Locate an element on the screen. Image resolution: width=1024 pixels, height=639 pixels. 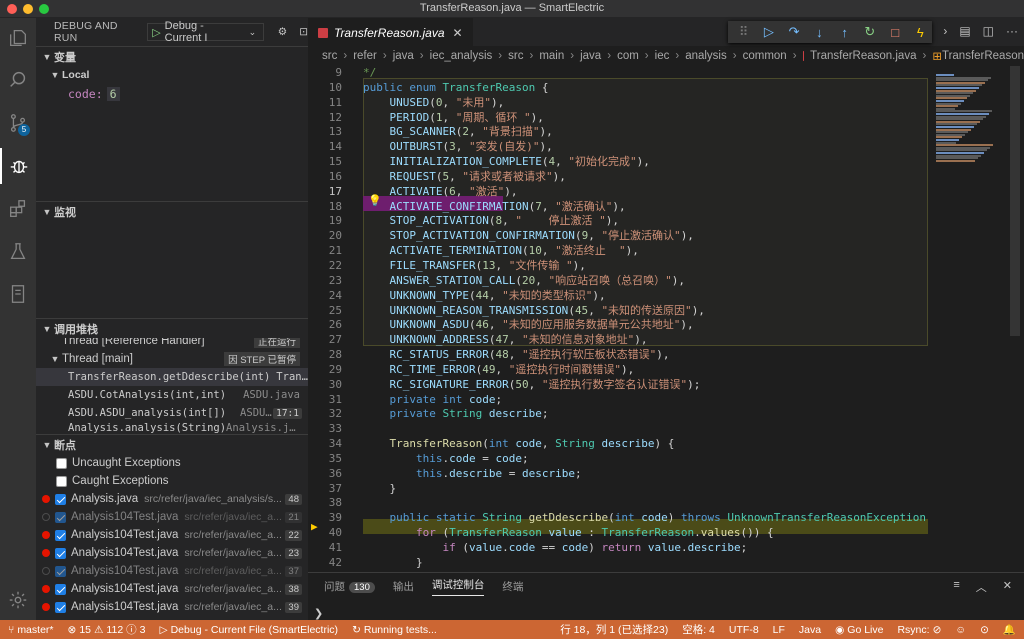
breadcrumb-item: iec is located at coordinates (662, 56).